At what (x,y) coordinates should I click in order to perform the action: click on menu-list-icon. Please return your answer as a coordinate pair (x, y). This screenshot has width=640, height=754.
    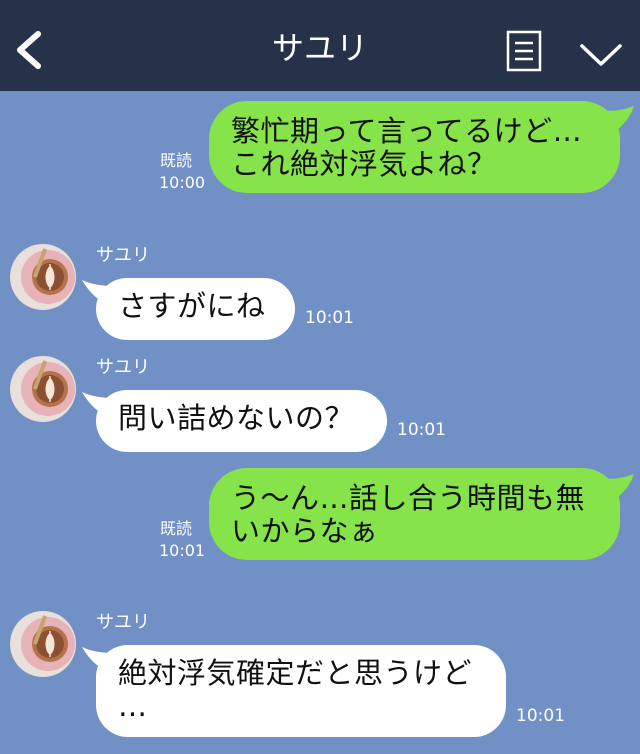
    Looking at the image, I should click on (524, 51).